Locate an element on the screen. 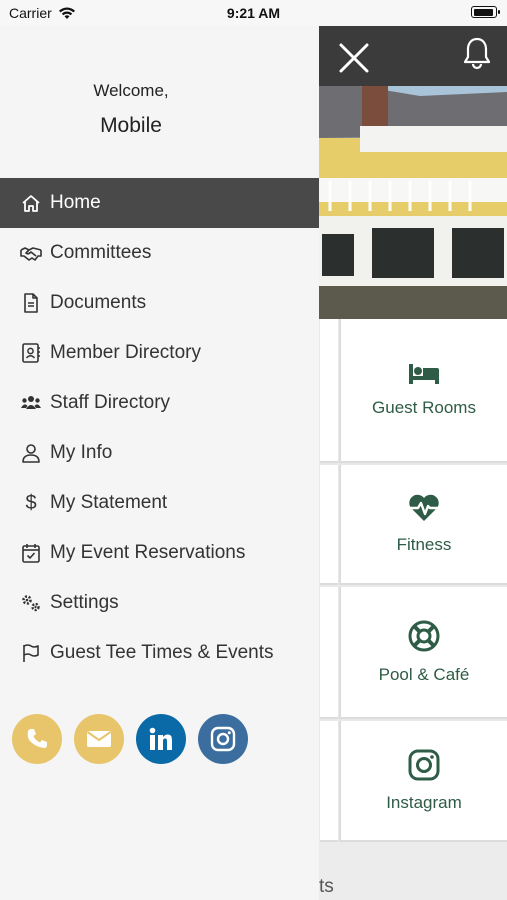 Image resolution: width=507 pixels, height=900 pixels. email-icon is located at coordinates (99, 739).